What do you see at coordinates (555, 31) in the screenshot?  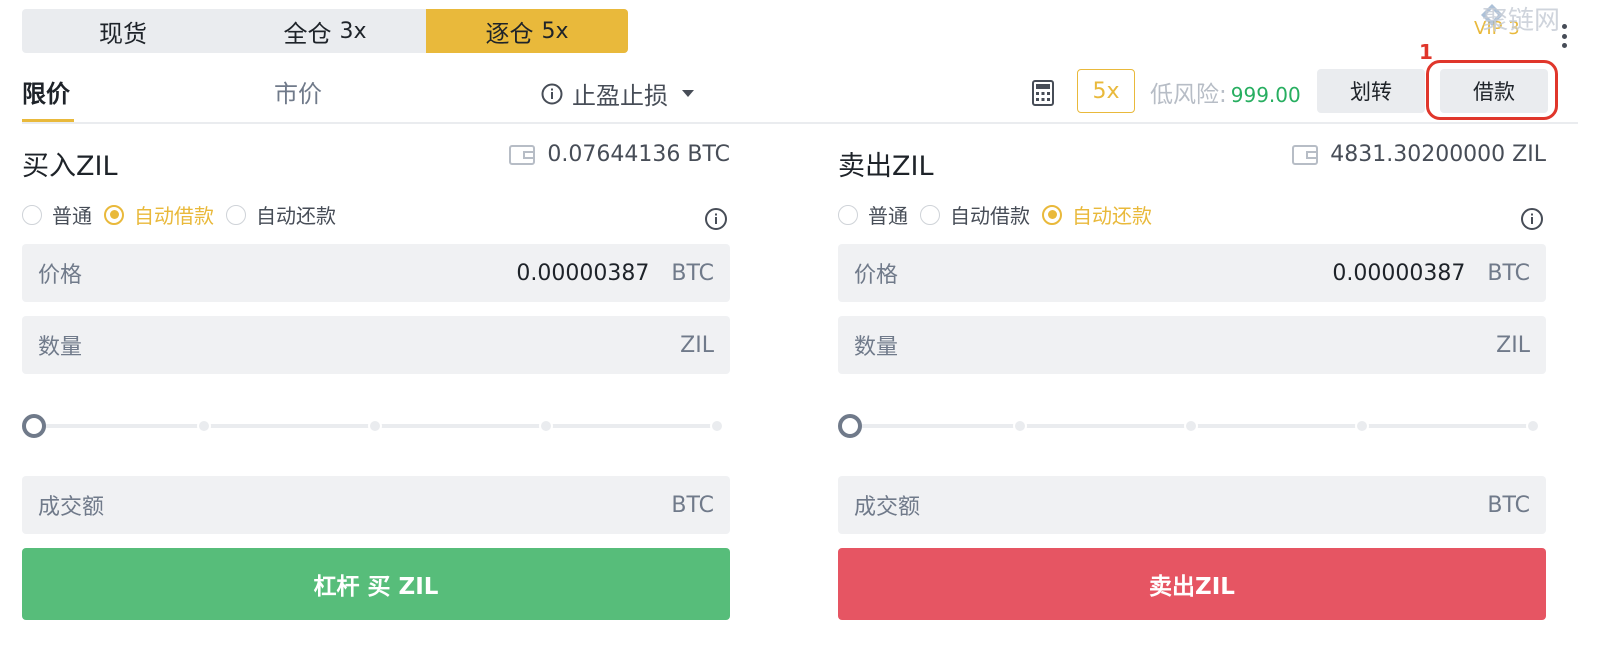 I see `tab-isolated-leverage: 5x` at bounding box center [555, 31].